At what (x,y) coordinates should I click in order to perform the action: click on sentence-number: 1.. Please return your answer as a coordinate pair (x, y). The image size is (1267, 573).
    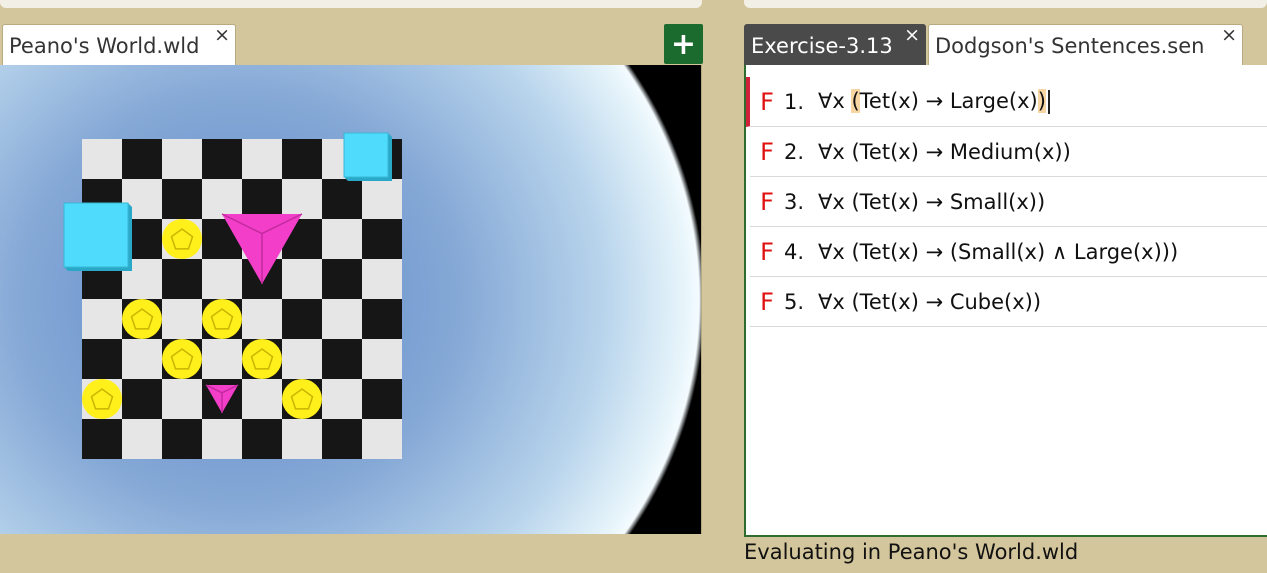
    Looking at the image, I should click on (794, 101).